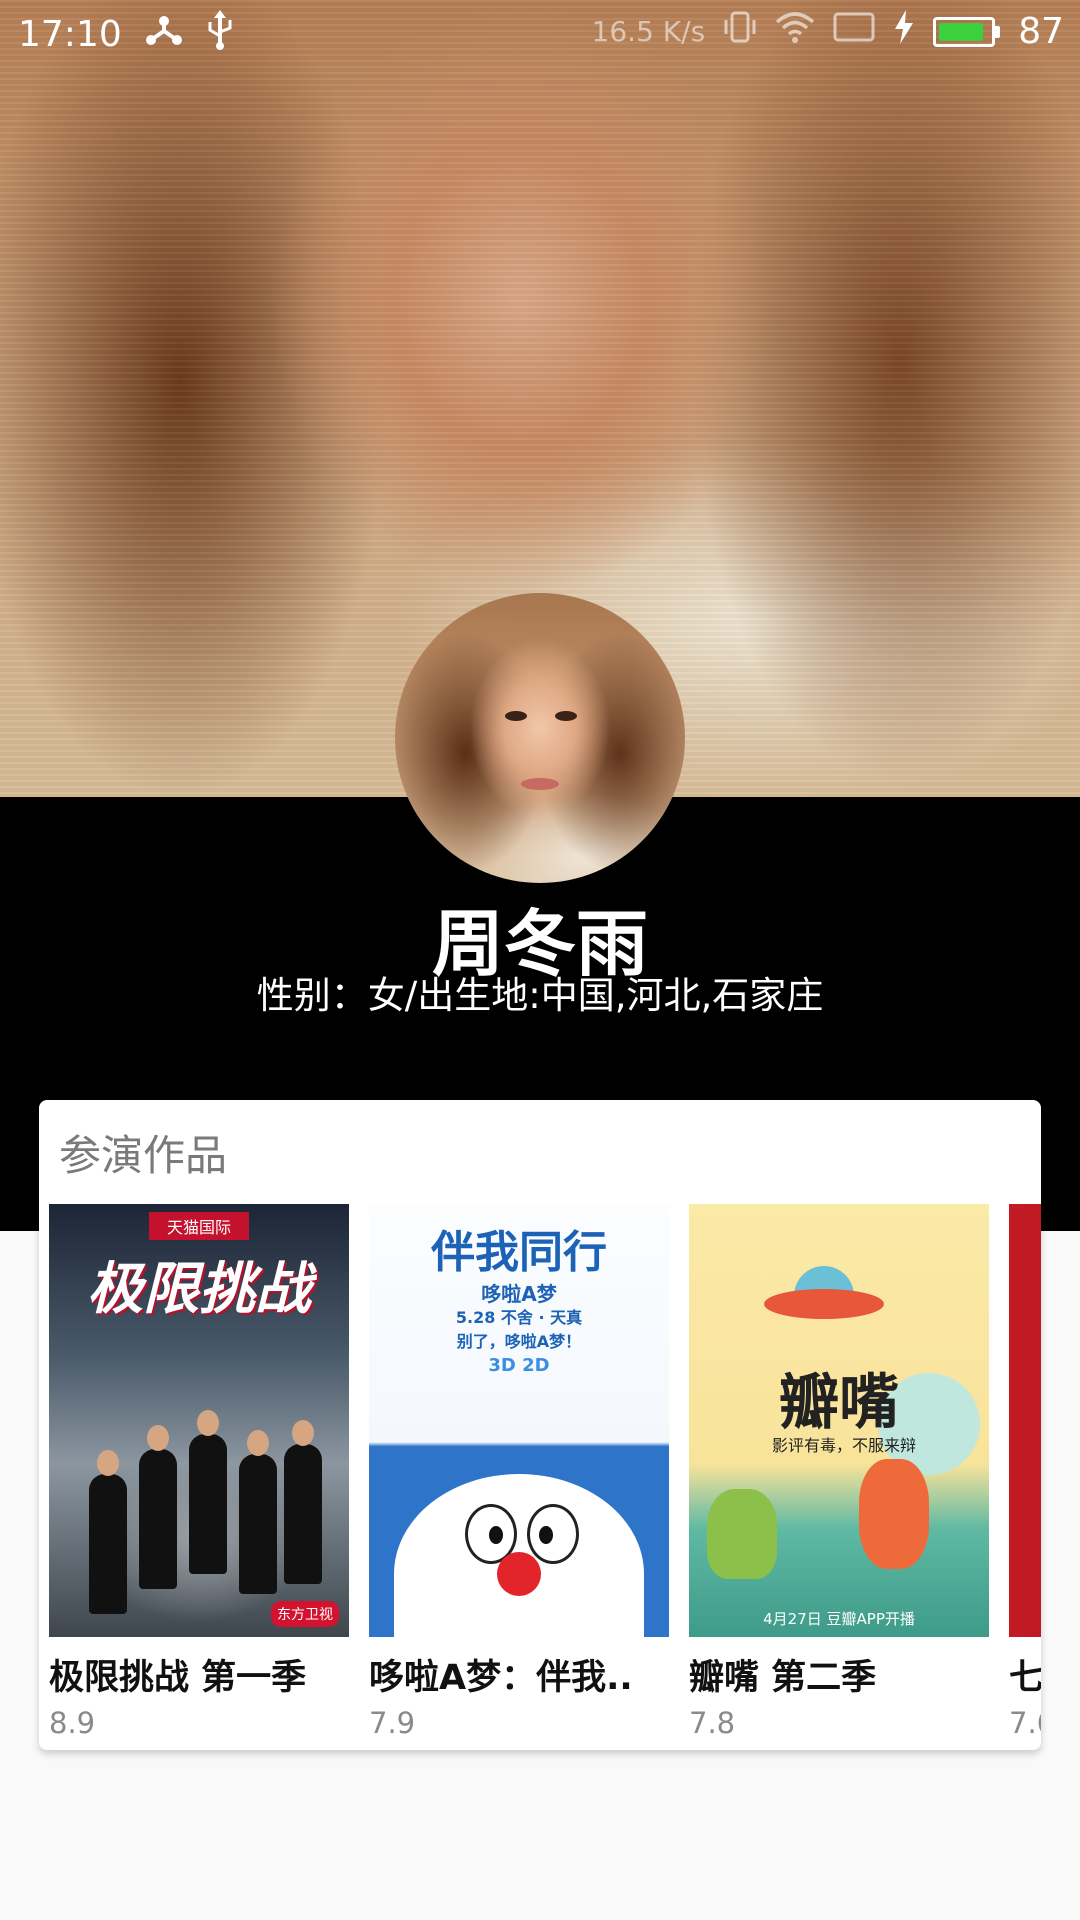 Image resolution: width=1080 pixels, height=1920 pixels. Describe the element at coordinates (854, 31) in the screenshot. I see `cast-icon` at that location.